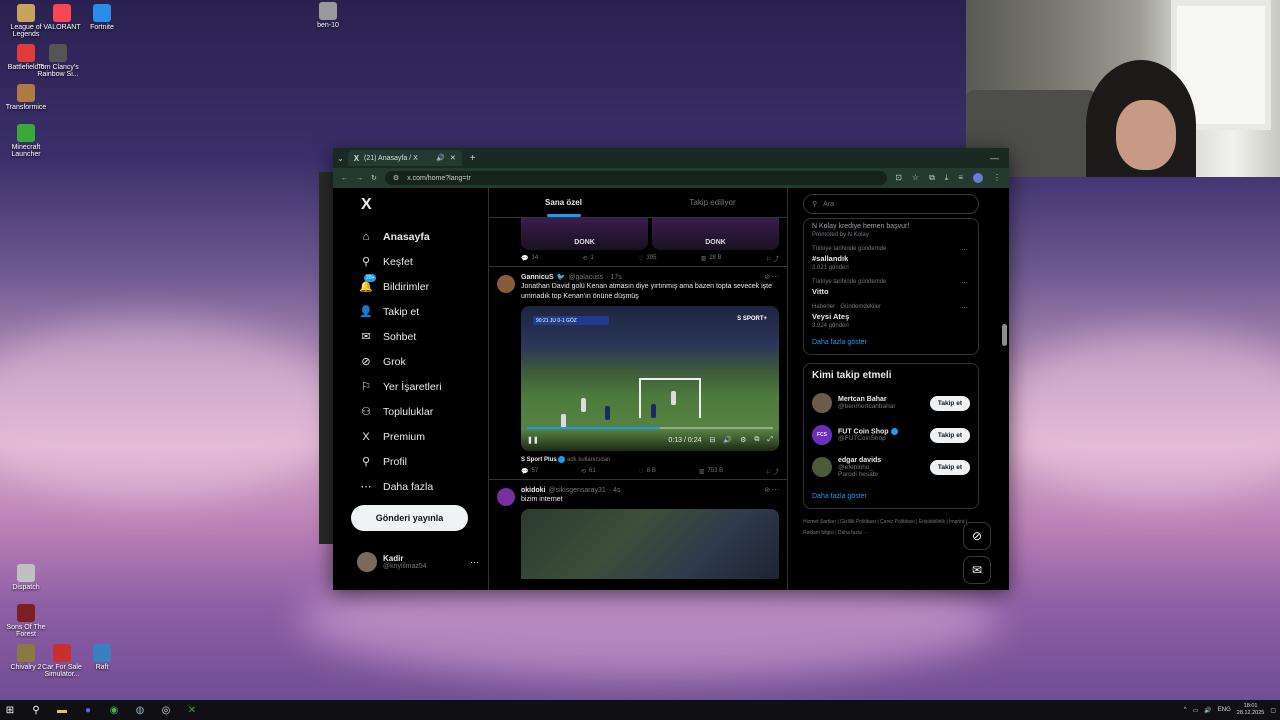 The width and height of the screenshot is (1280, 720). Describe the element at coordinates (166, 710) in the screenshot. I see `obs-icon: ◎` at that location.